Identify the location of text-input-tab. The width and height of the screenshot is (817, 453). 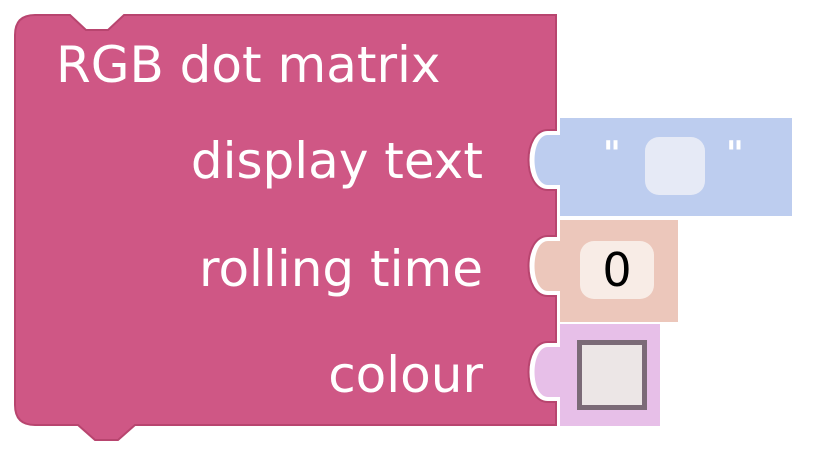
(547, 160).